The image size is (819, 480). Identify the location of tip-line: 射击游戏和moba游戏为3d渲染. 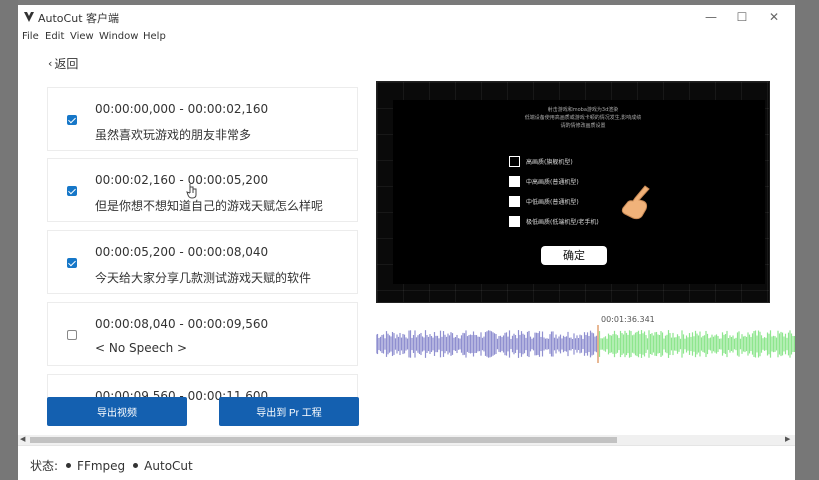
(583, 110).